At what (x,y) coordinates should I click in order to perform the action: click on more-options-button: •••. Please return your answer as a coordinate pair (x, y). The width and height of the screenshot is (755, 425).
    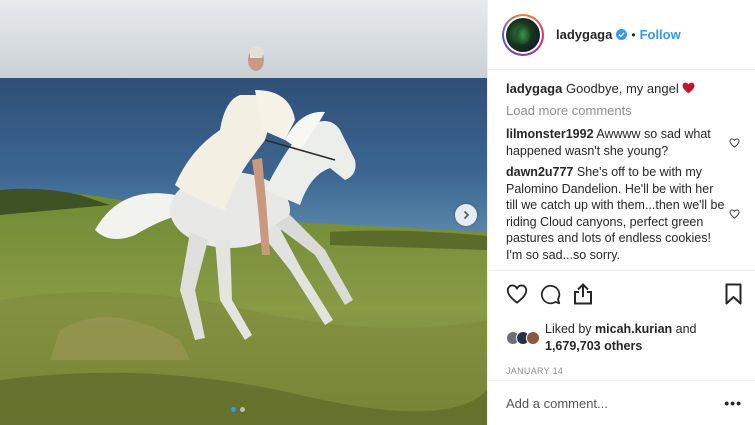
    Looking at the image, I should click on (733, 403).